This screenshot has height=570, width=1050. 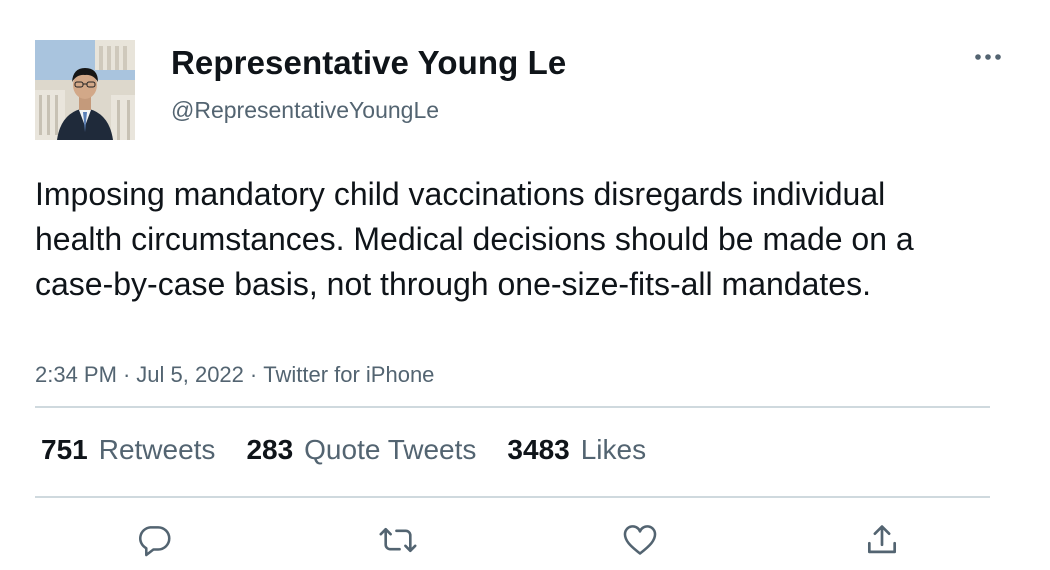 I want to click on more-options-button, so click(x=988, y=57).